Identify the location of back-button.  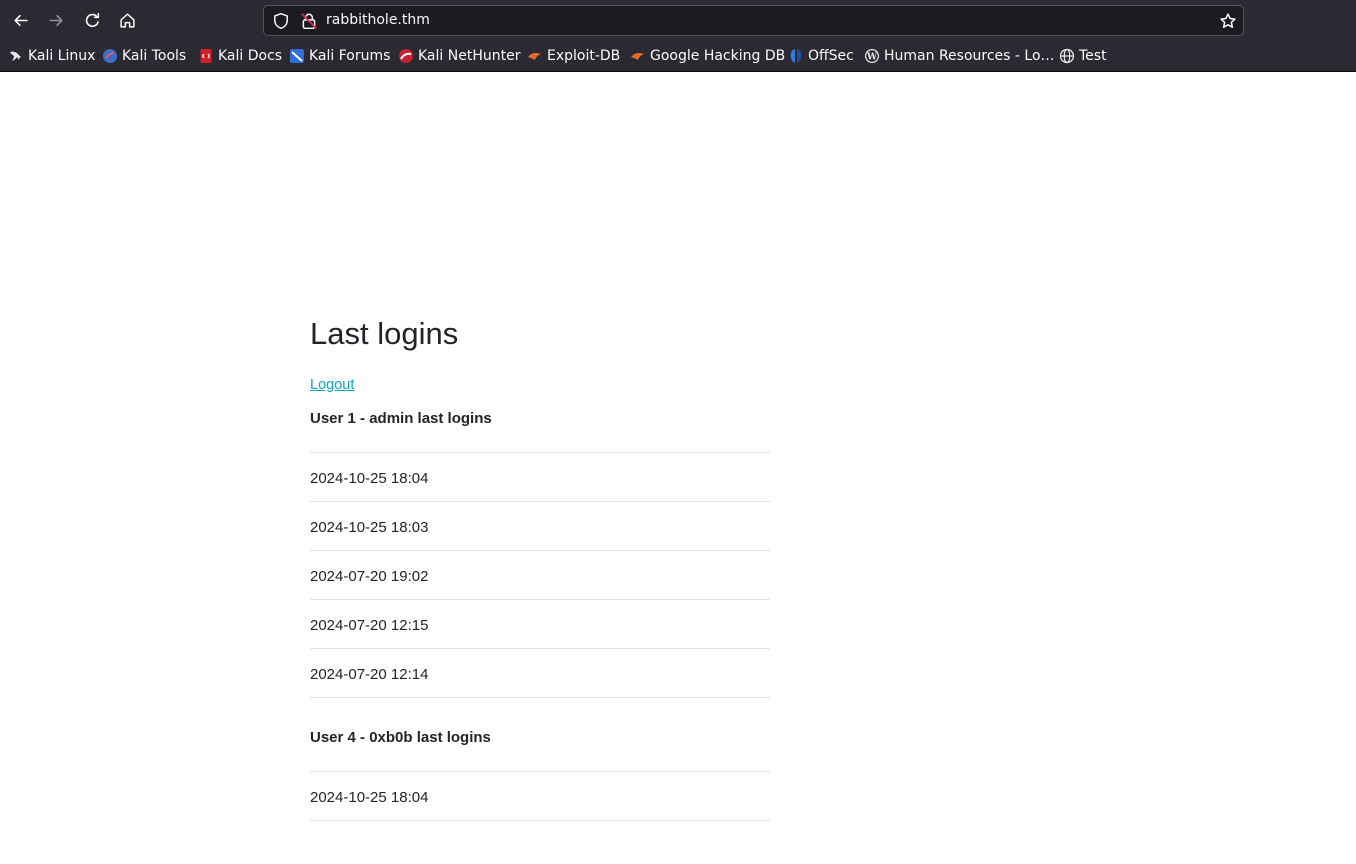
(20, 20).